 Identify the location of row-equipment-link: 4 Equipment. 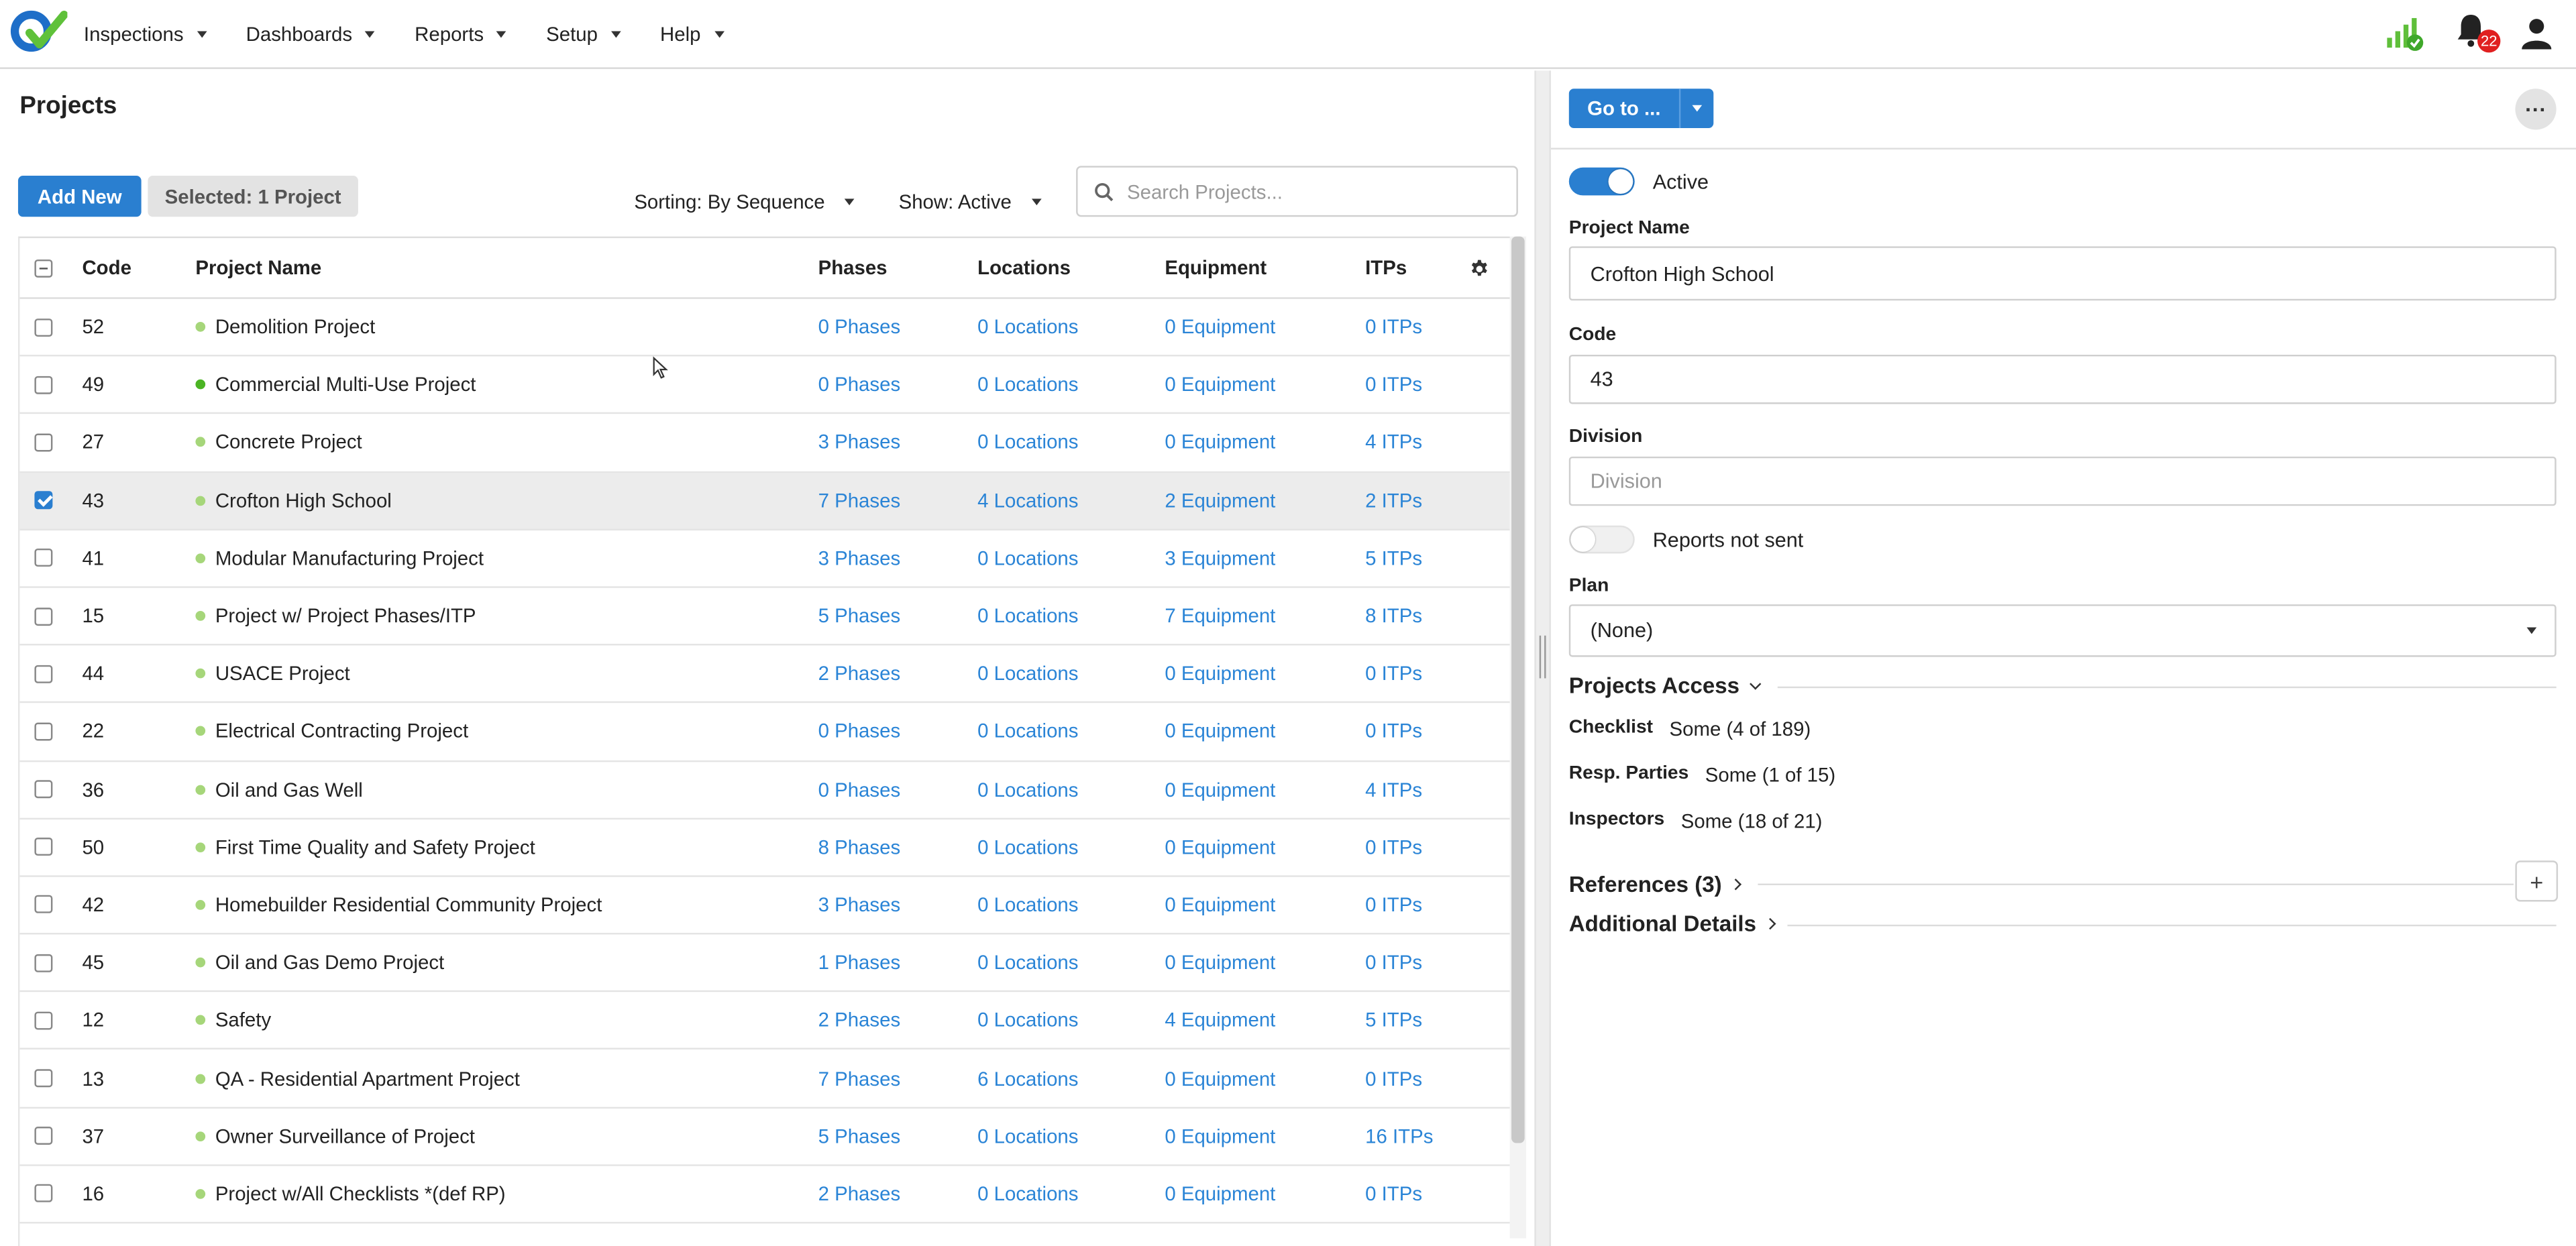
(1220, 1021).